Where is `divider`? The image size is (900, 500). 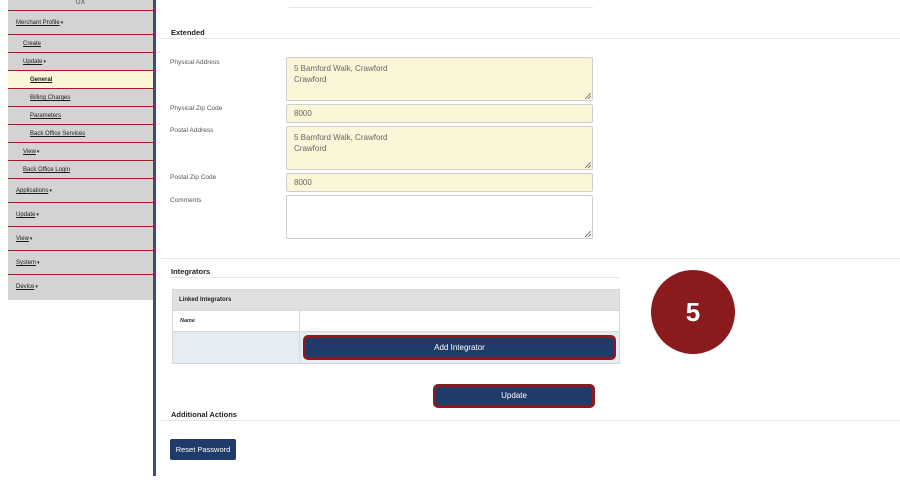
divider is located at coordinates (441, 7).